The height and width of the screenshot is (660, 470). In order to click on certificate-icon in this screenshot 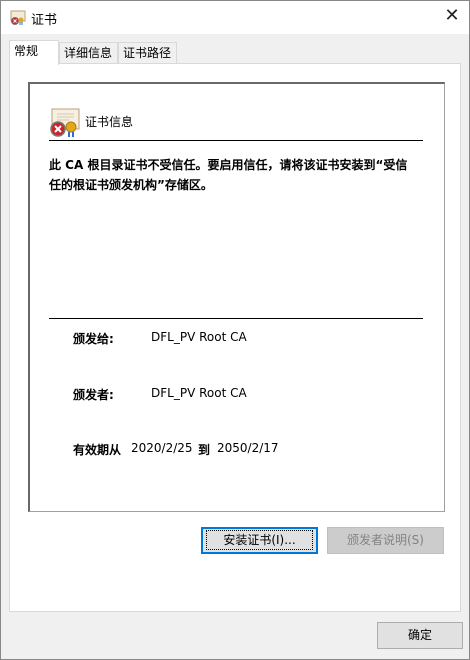, I will do `click(18, 17)`.